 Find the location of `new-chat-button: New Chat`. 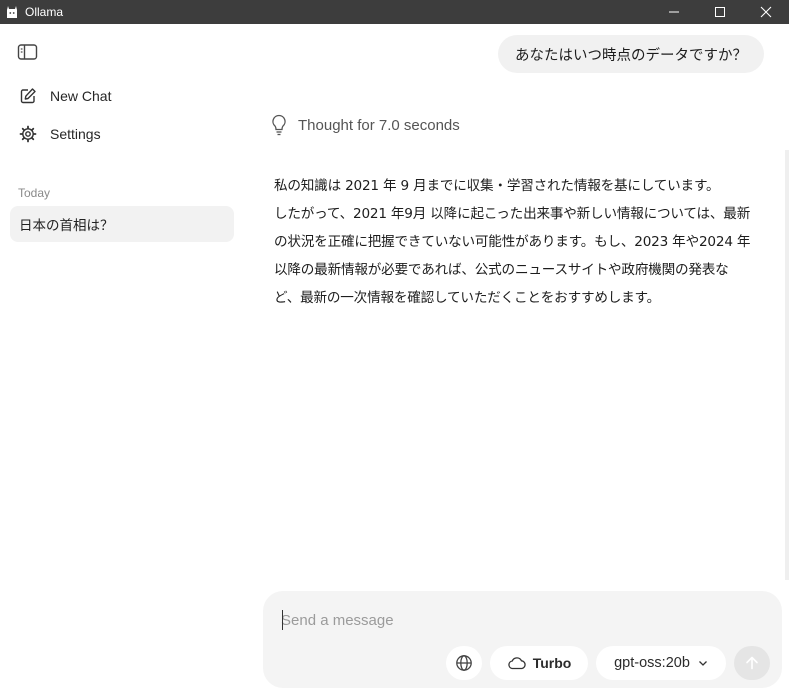

new-chat-button: New Chat is located at coordinates (64, 96).